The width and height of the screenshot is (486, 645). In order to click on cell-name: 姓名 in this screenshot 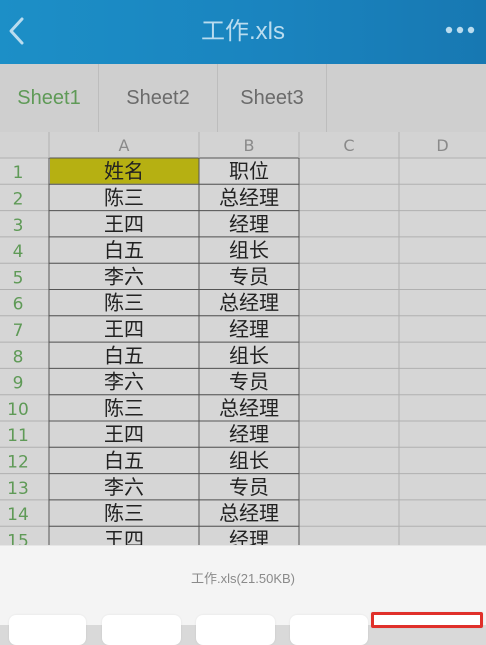, I will do `click(124, 171)`.